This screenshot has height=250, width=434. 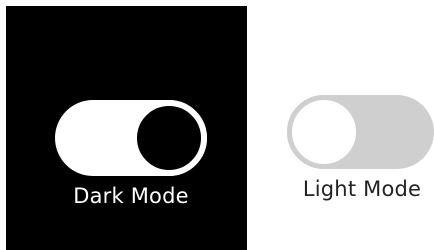 I want to click on light-mode-toggle, so click(x=360, y=132).